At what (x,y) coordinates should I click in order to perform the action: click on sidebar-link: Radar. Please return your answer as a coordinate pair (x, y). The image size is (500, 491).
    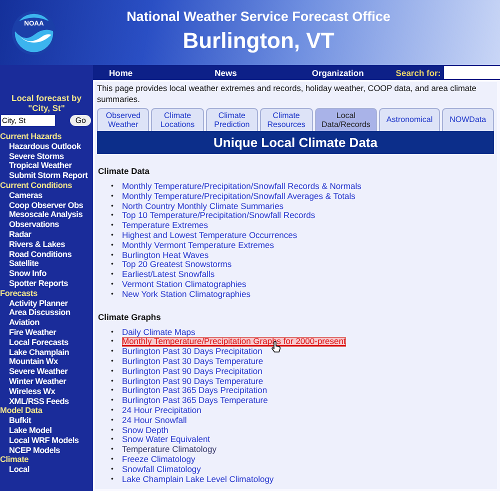
    Looking at the image, I should click on (16, 235).